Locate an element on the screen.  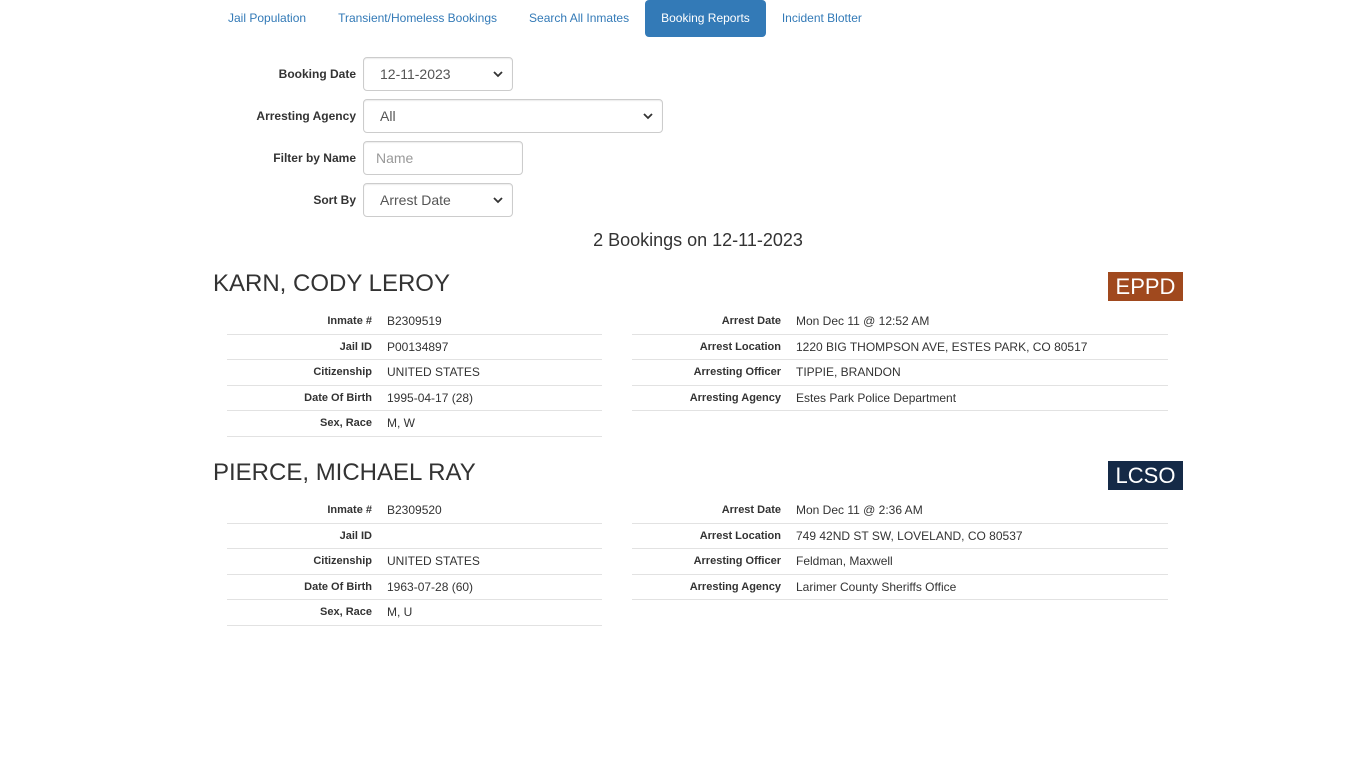
detail-row: Date Of Birth 1995-04-17 (28) is located at coordinates (414, 398).